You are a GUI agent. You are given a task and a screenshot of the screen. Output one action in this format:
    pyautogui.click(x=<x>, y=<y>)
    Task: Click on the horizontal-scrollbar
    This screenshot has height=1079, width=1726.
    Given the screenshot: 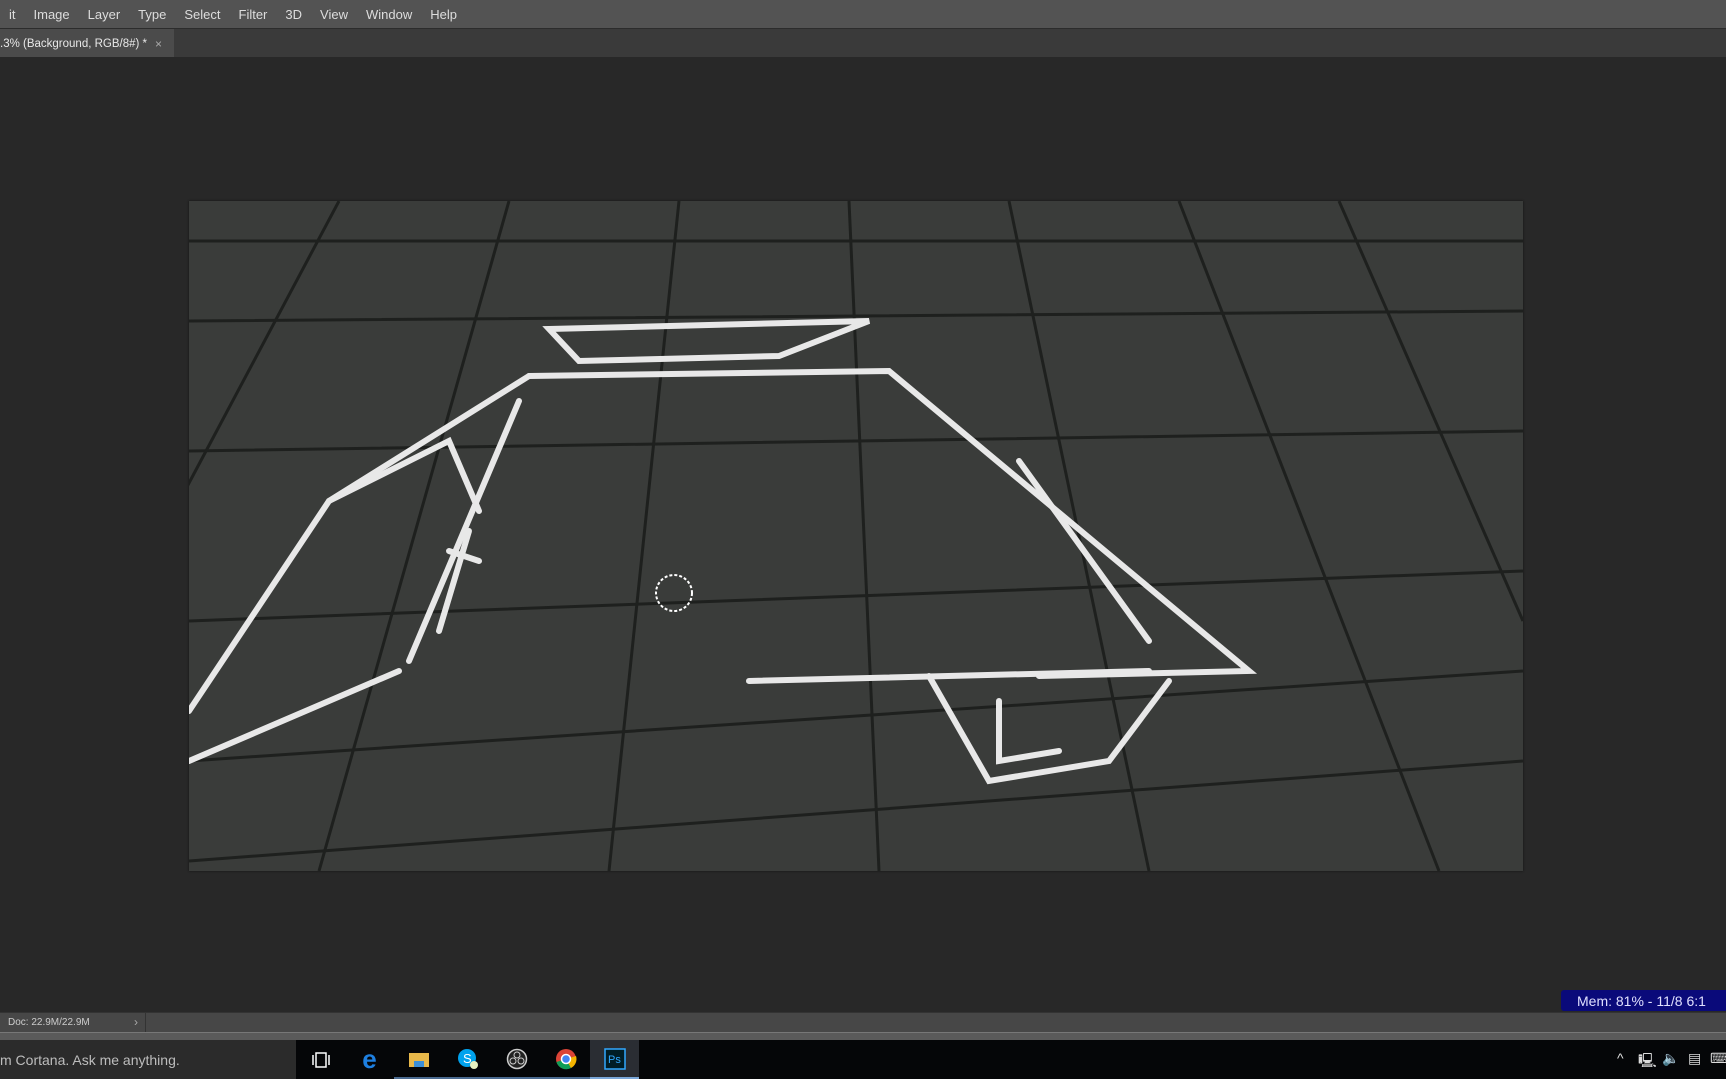 What is the action you would take?
    pyautogui.click(x=863, y=1036)
    